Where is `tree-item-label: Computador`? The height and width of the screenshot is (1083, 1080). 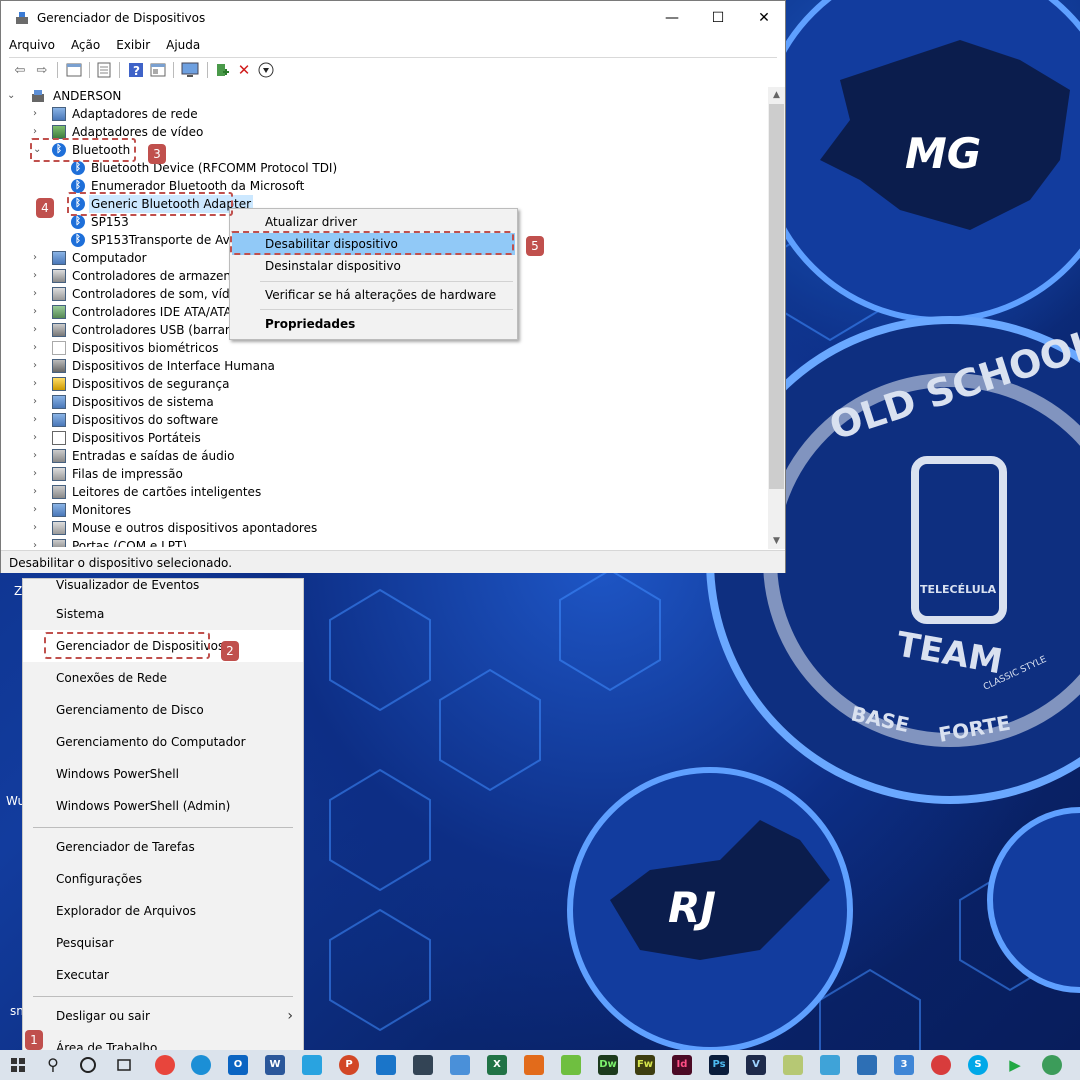
tree-item-label: Computador is located at coordinates (109, 258).